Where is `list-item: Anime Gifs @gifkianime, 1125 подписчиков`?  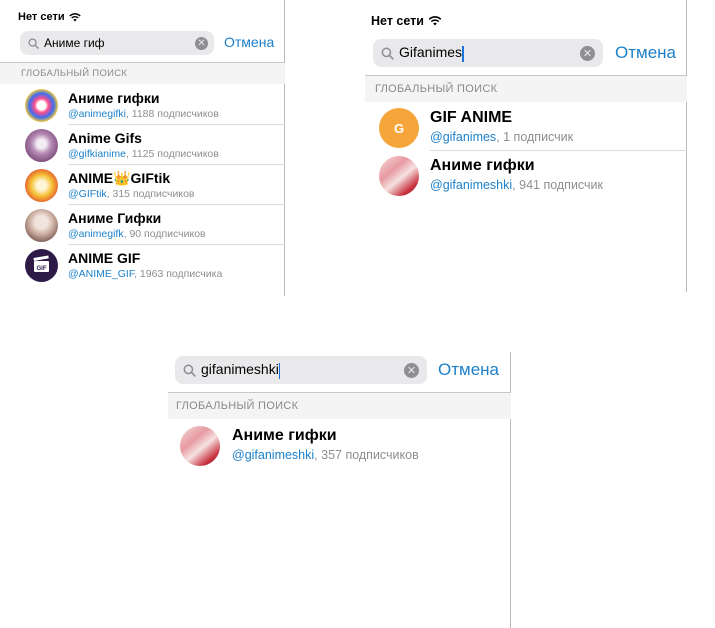 list-item: Anime Gifs @gifkianime, 1125 подписчиков is located at coordinates (142, 145).